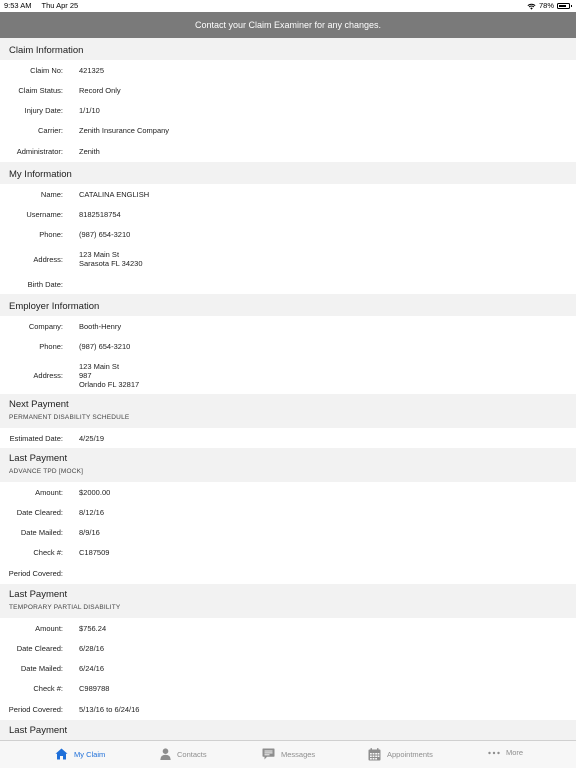 The height and width of the screenshot is (768, 576). What do you see at coordinates (85, 375) in the screenshot?
I see `address-line: 987` at bounding box center [85, 375].